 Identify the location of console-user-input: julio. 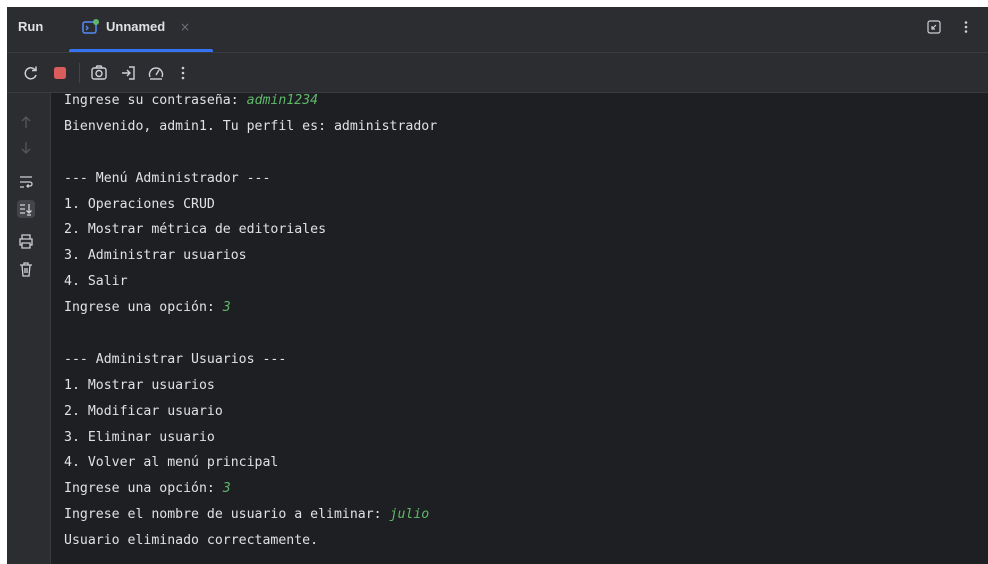
(409, 515).